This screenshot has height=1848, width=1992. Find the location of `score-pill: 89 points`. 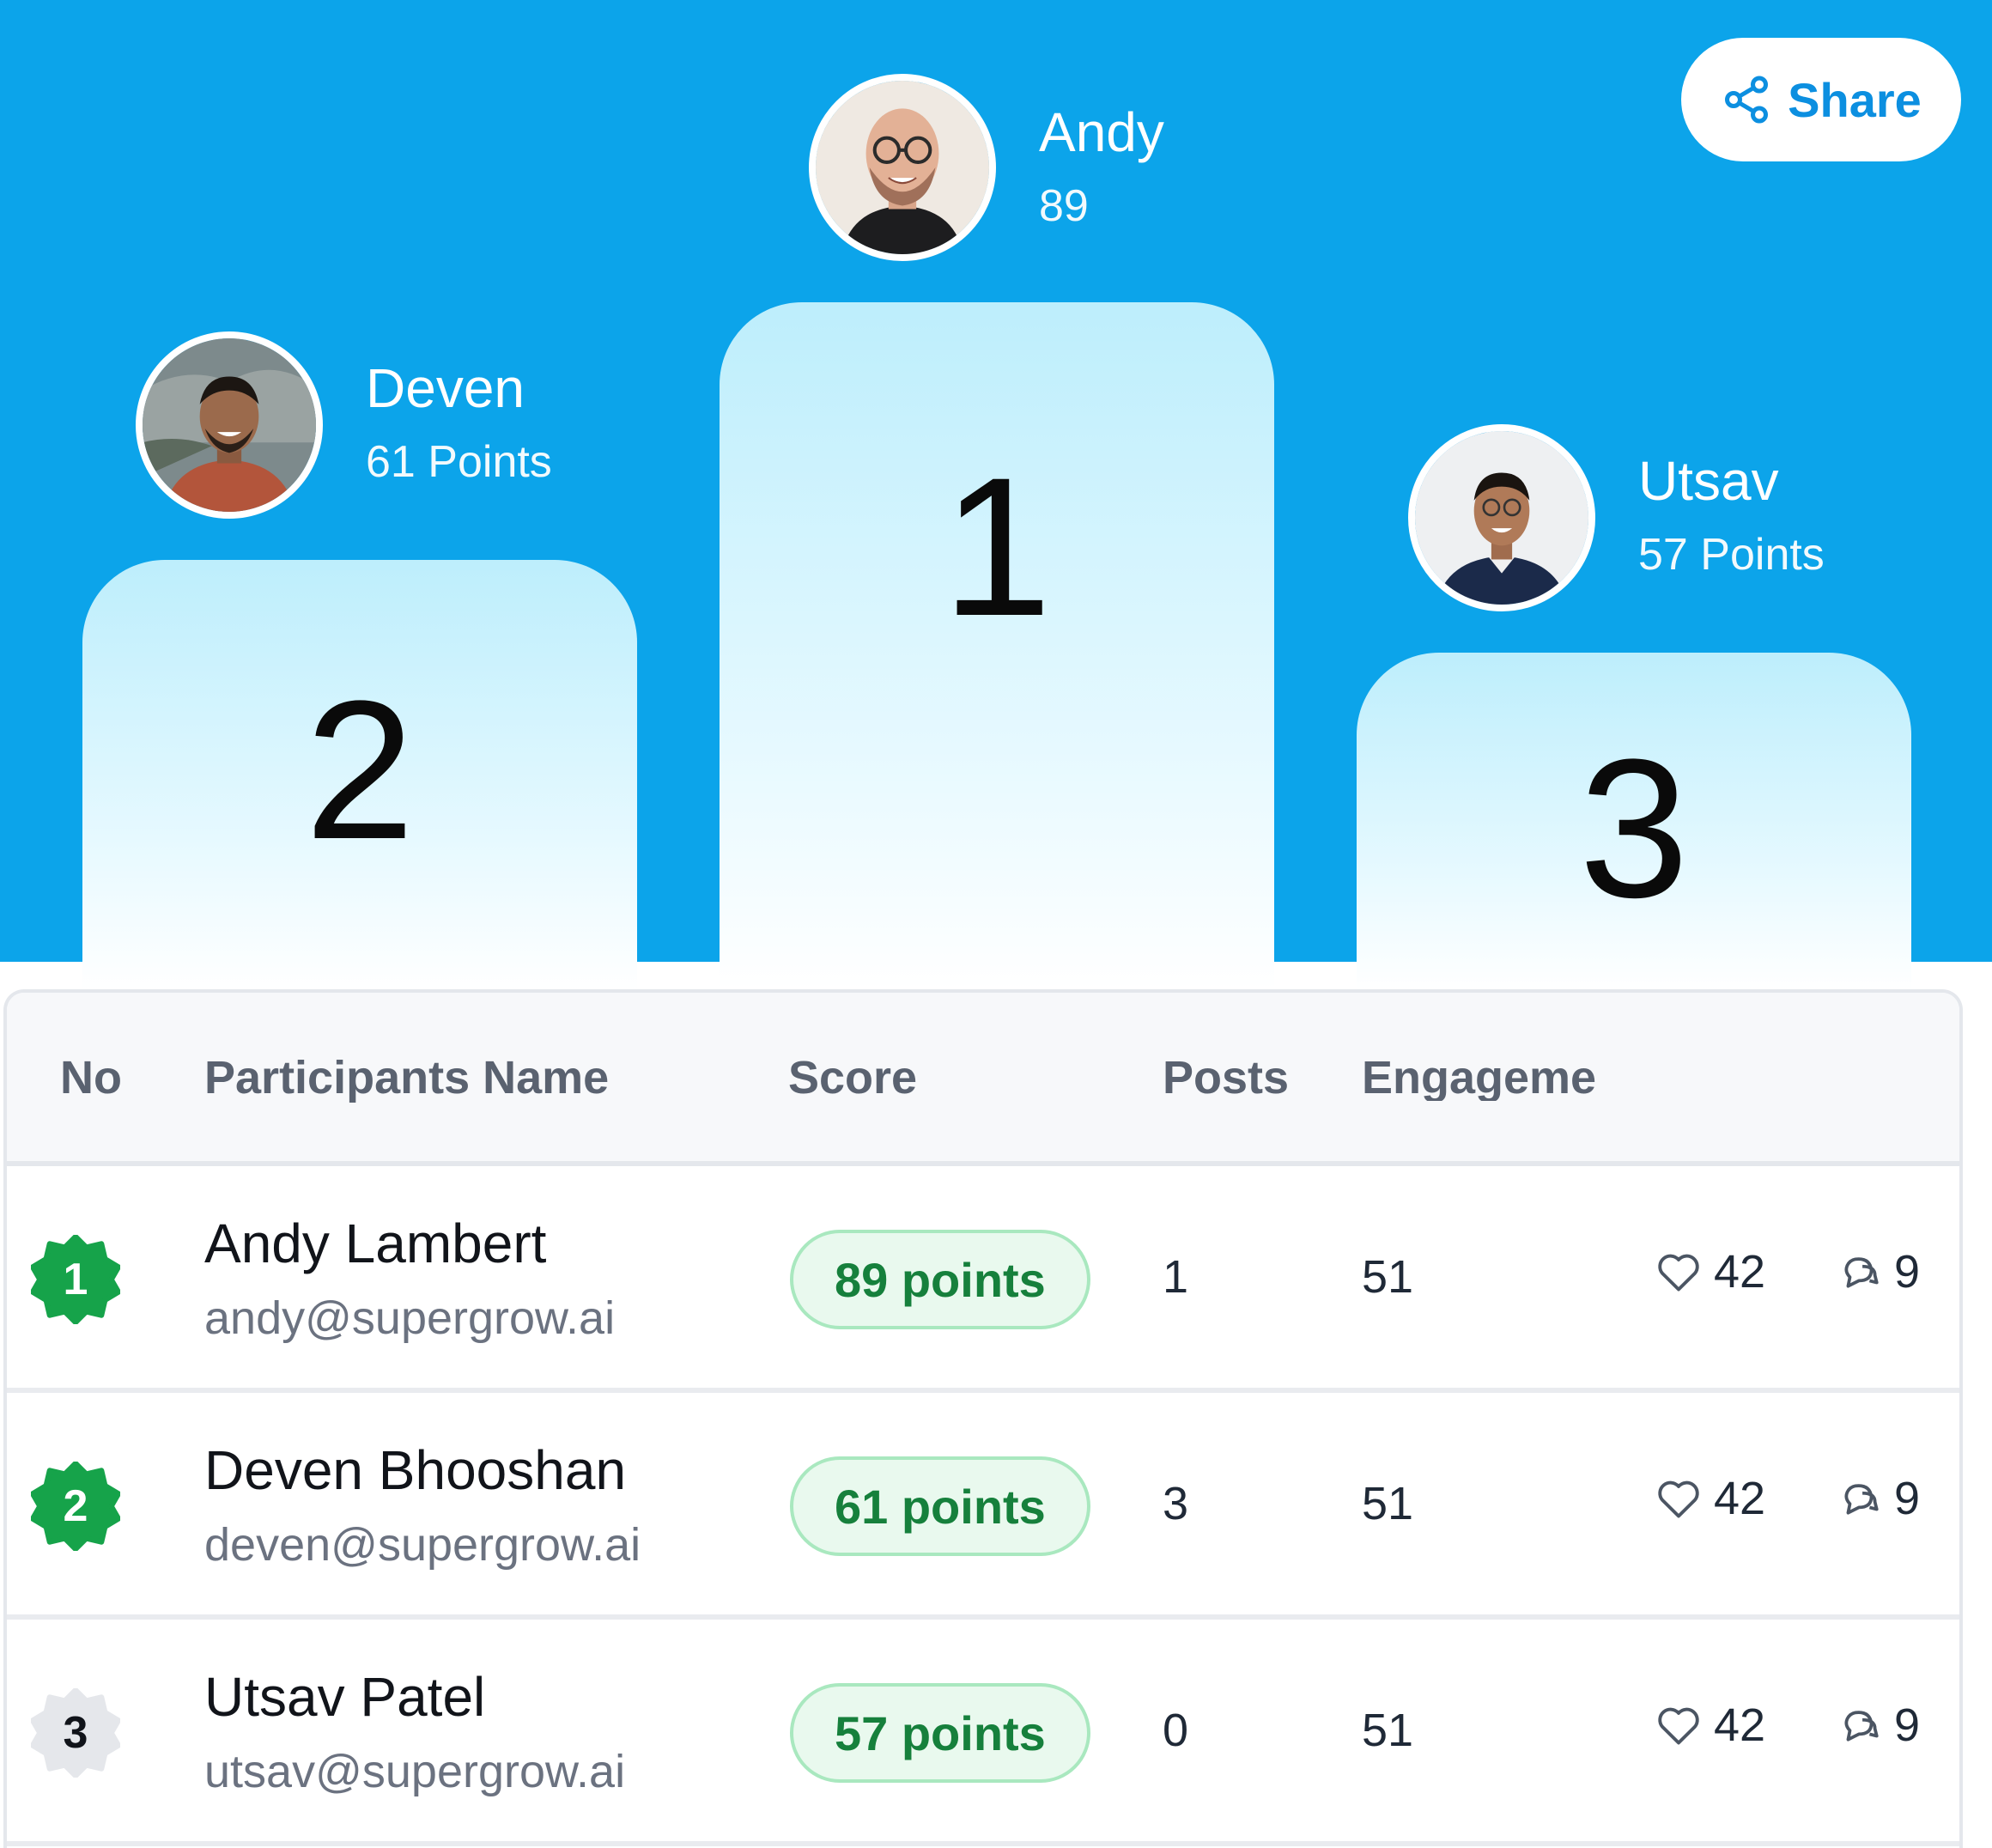

score-pill: 89 points is located at coordinates (940, 1279).